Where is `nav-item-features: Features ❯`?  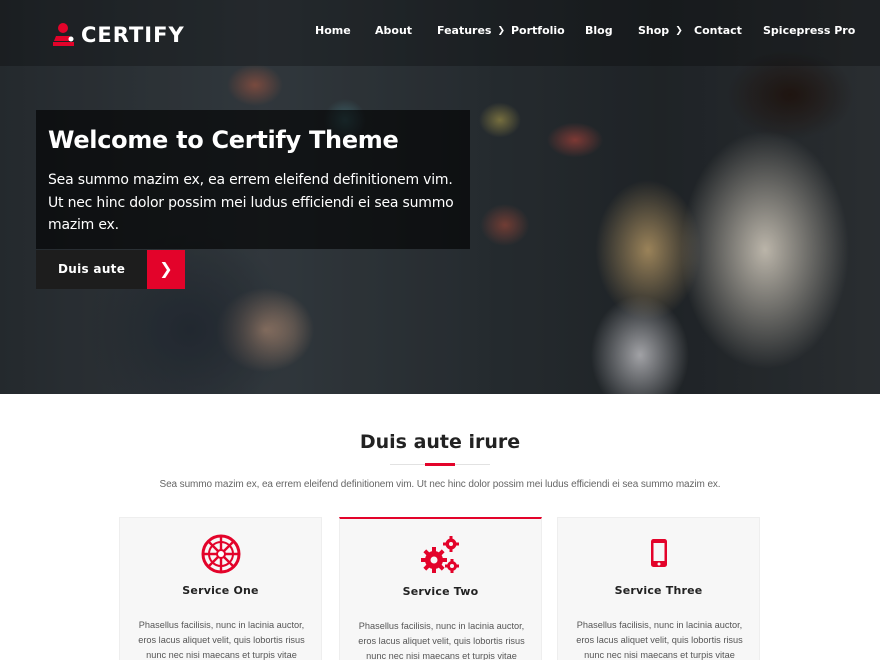 nav-item-features: Features ❯ is located at coordinates (471, 30).